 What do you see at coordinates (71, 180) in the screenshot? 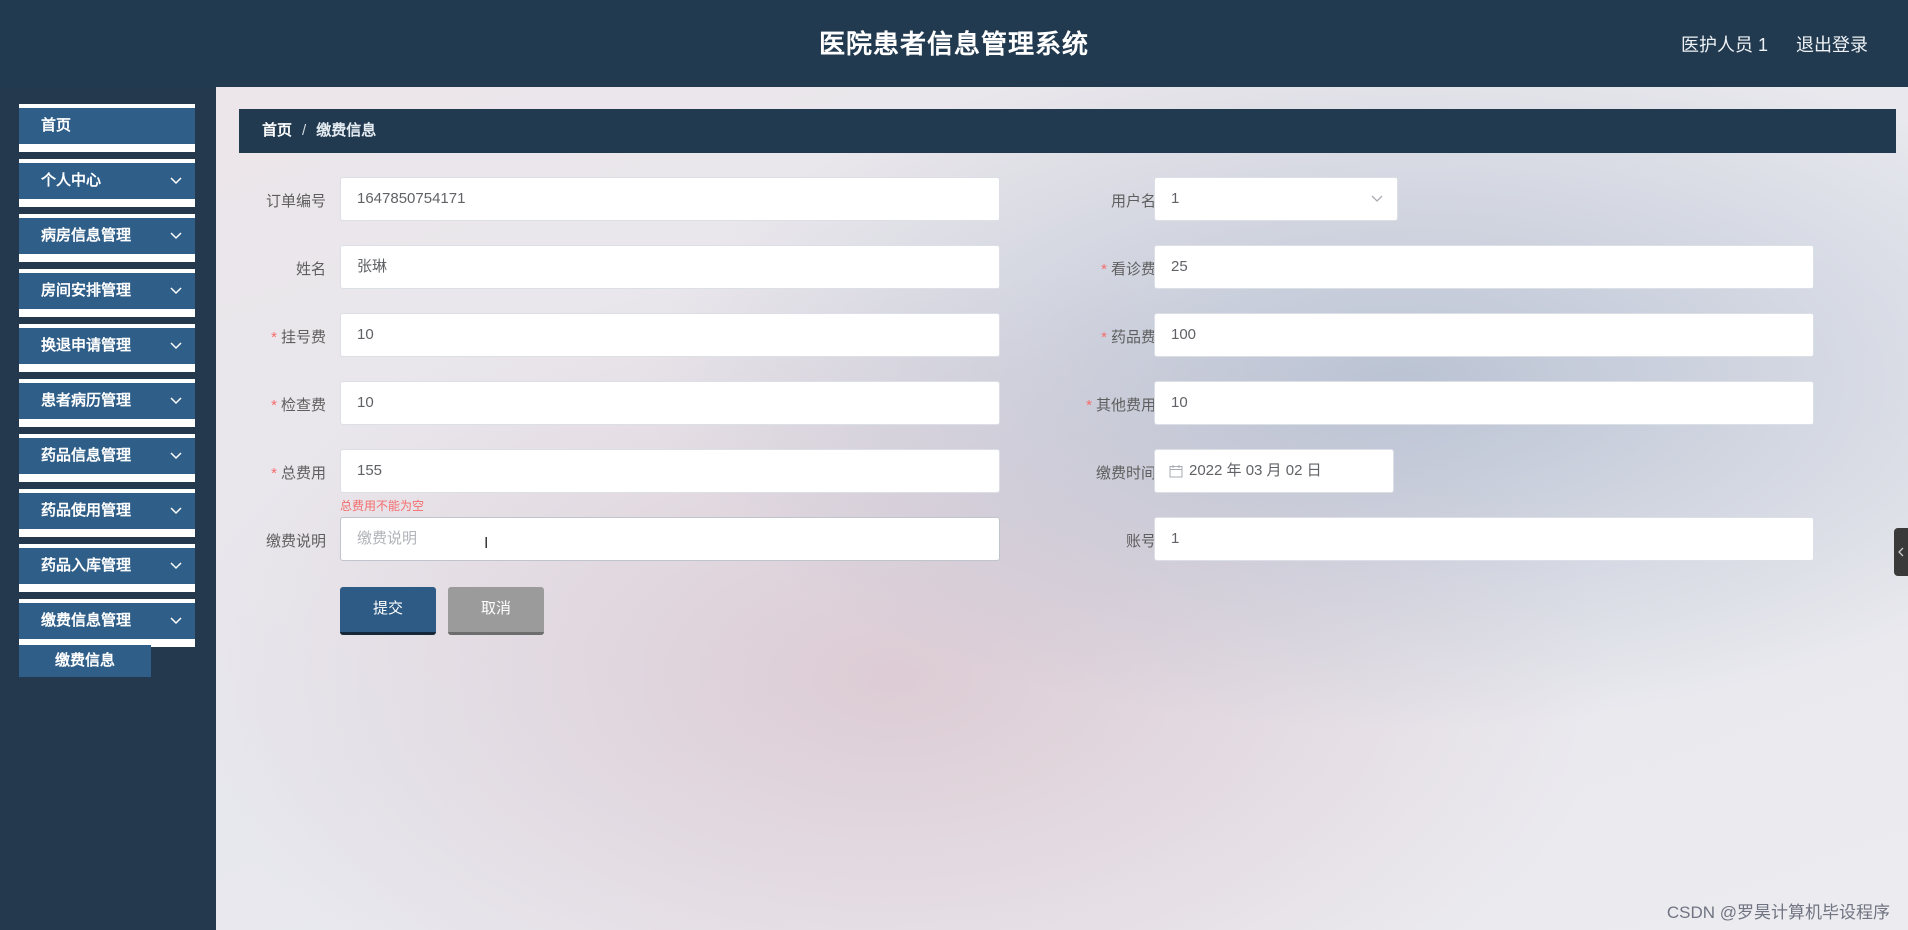
I see `sidebar-item-label: 个人中心` at bounding box center [71, 180].